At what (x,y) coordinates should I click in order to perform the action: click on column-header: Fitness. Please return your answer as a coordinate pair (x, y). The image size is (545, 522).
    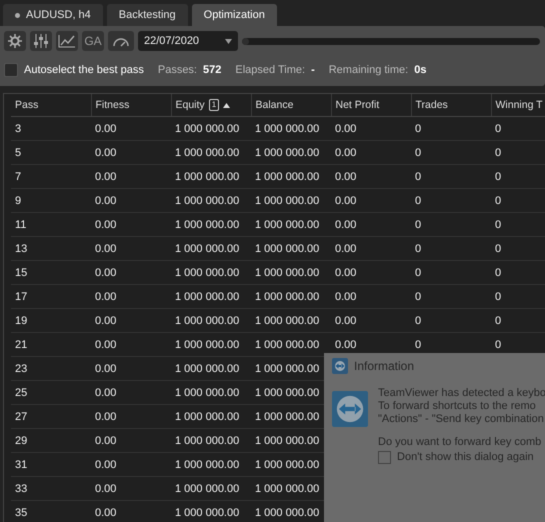
    Looking at the image, I should click on (131, 105).